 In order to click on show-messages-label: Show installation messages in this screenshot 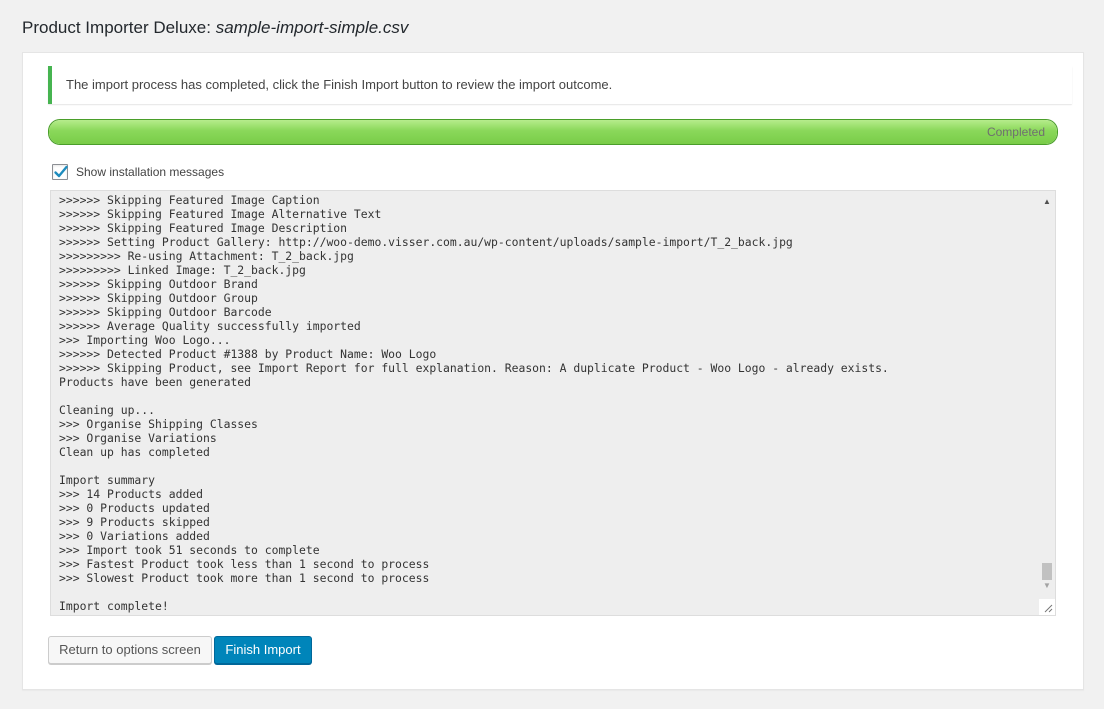, I will do `click(150, 172)`.